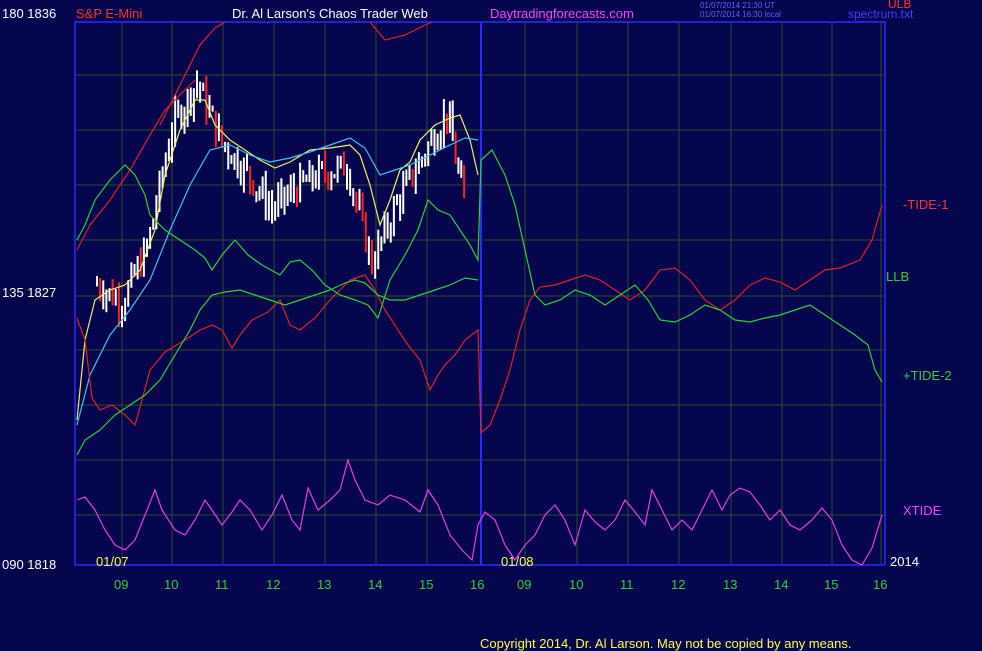 Image resolution: width=982 pixels, height=651 pixels. I want to click on xtide-line, so click(479, 511).